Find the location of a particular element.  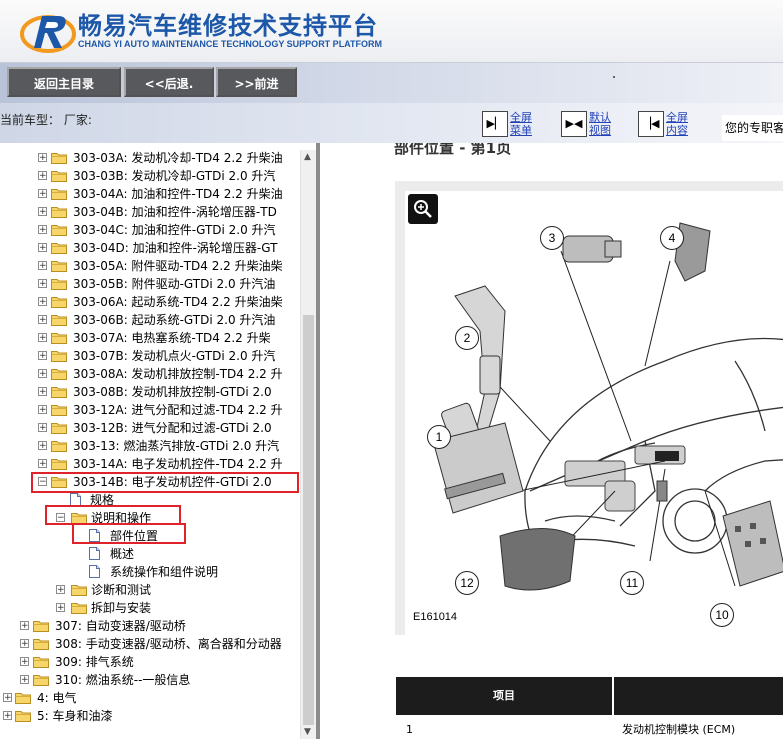

tree-item: +303-05A: 附件驱动-TD4 2.2 升柴油柴 is located at coordinates (150, 266).